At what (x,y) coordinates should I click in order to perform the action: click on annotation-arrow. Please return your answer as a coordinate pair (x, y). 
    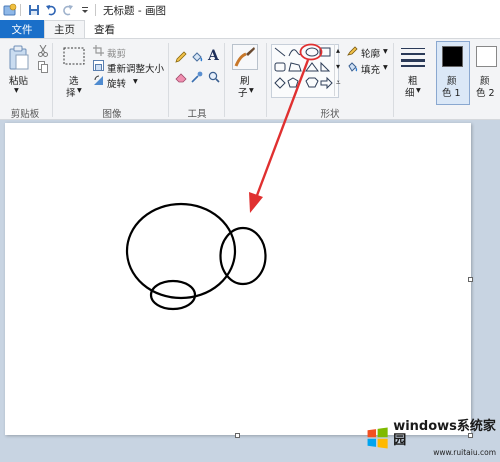
    Looking at the image, I should click on (279, 136).